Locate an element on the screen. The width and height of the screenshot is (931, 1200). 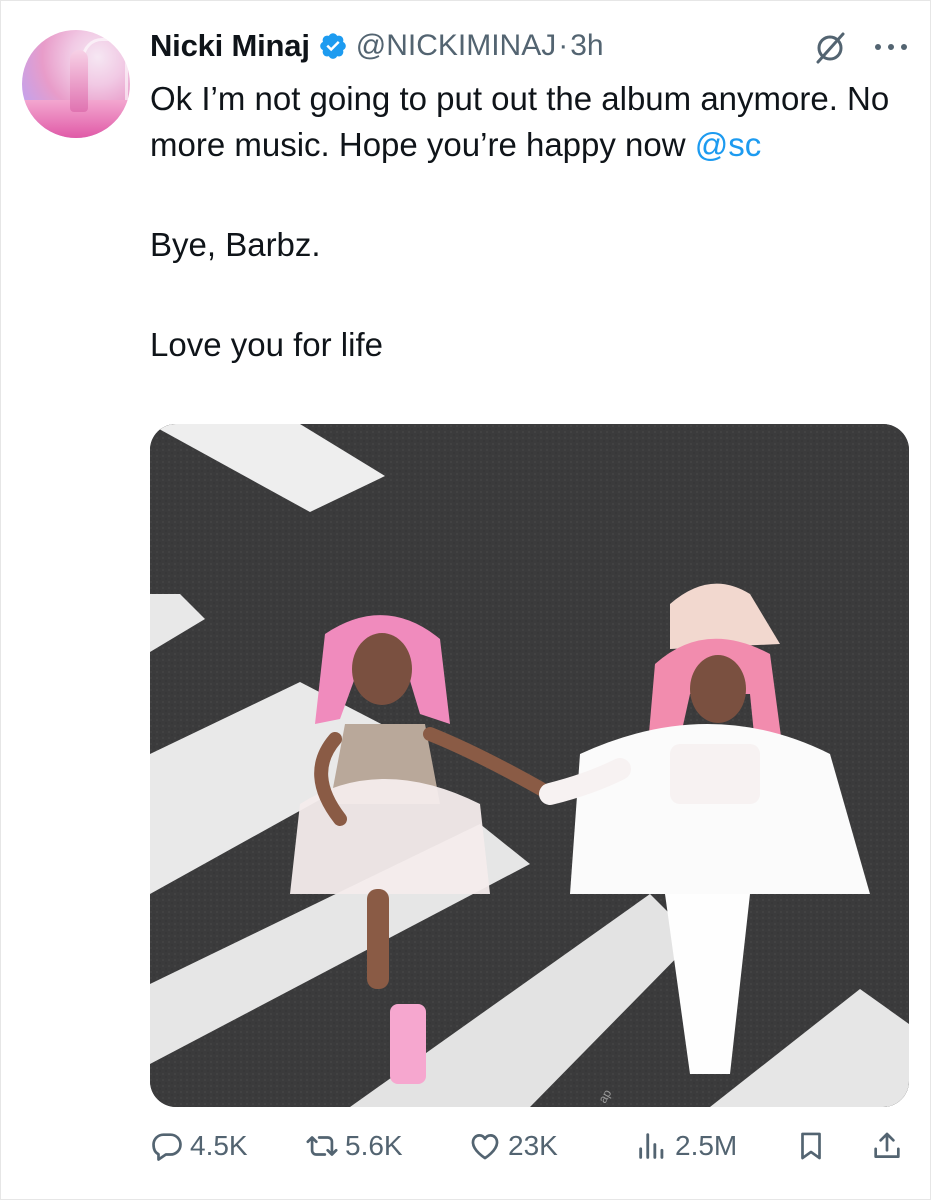
retweet-button: 5.6K is located at coordinates (354, 1146).